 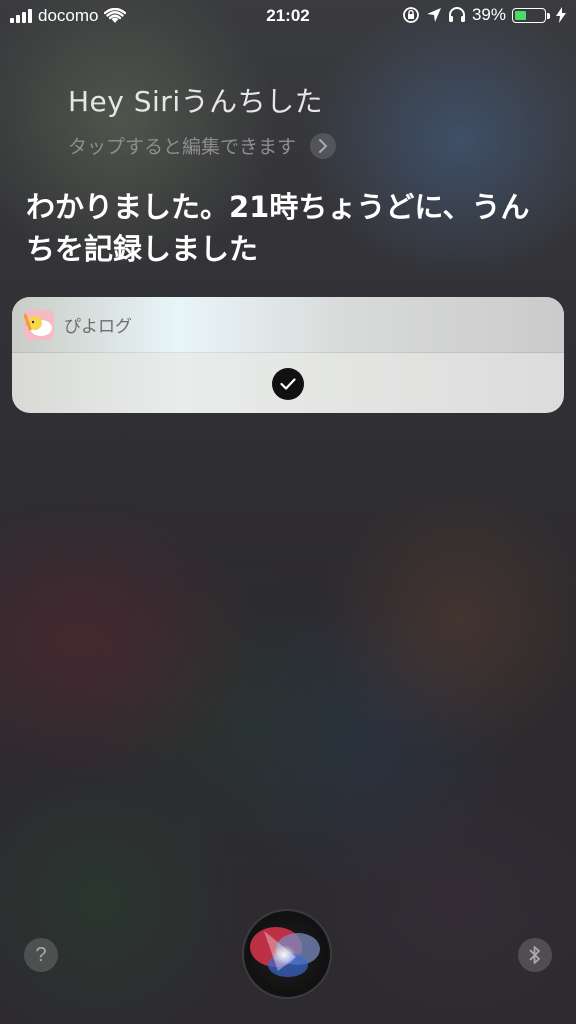 I want to click on card-body, so click(x=288, y=383).